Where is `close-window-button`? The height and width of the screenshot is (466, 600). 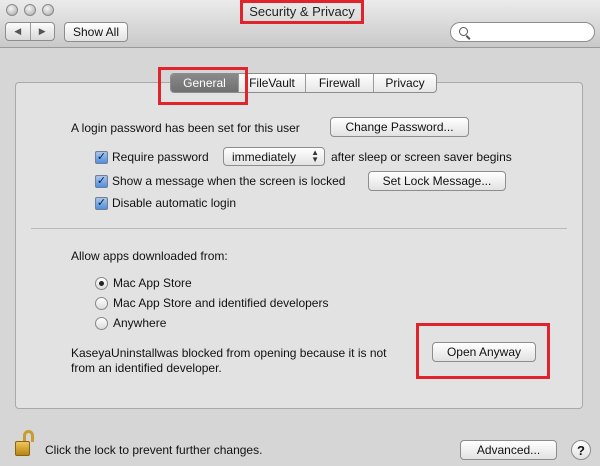
close-window-button is located at coordinates (12, 10).